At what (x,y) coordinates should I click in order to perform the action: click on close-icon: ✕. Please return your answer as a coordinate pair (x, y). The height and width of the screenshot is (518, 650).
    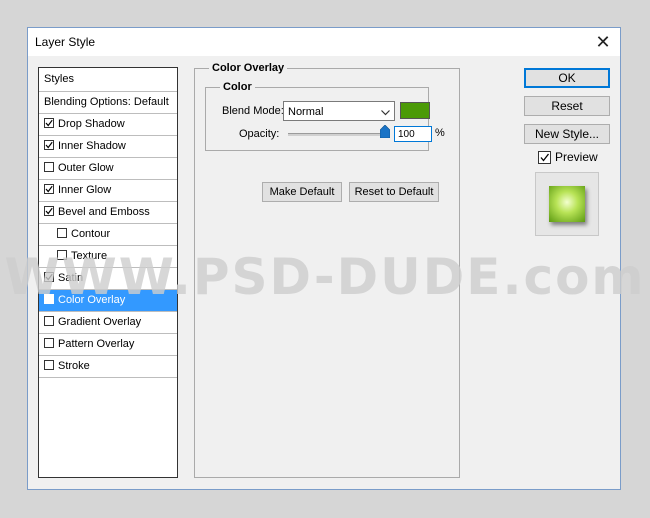
    Looking at the image, I should click on (603, 42).